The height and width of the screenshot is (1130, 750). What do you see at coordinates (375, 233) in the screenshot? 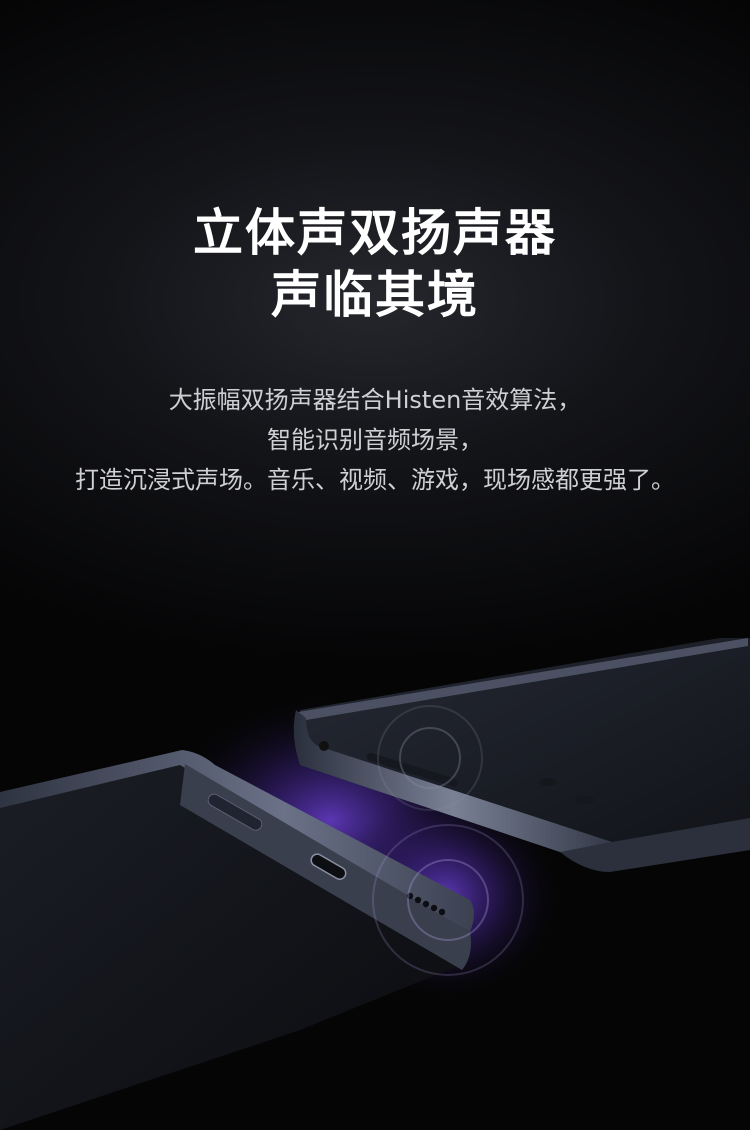
I see `headline-line-1: 立体声双扬声器` at bounding box center [375, 233].